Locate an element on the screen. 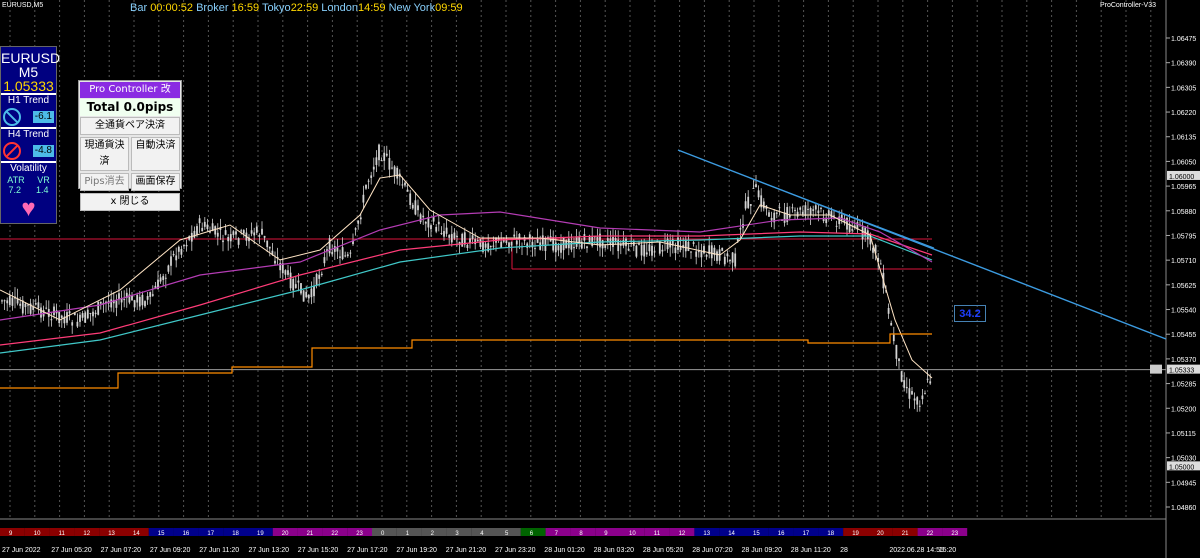 This screenshot has width=1200, height=558. indicator-title: ProController-V33 is located at coordinates (1127, 5).